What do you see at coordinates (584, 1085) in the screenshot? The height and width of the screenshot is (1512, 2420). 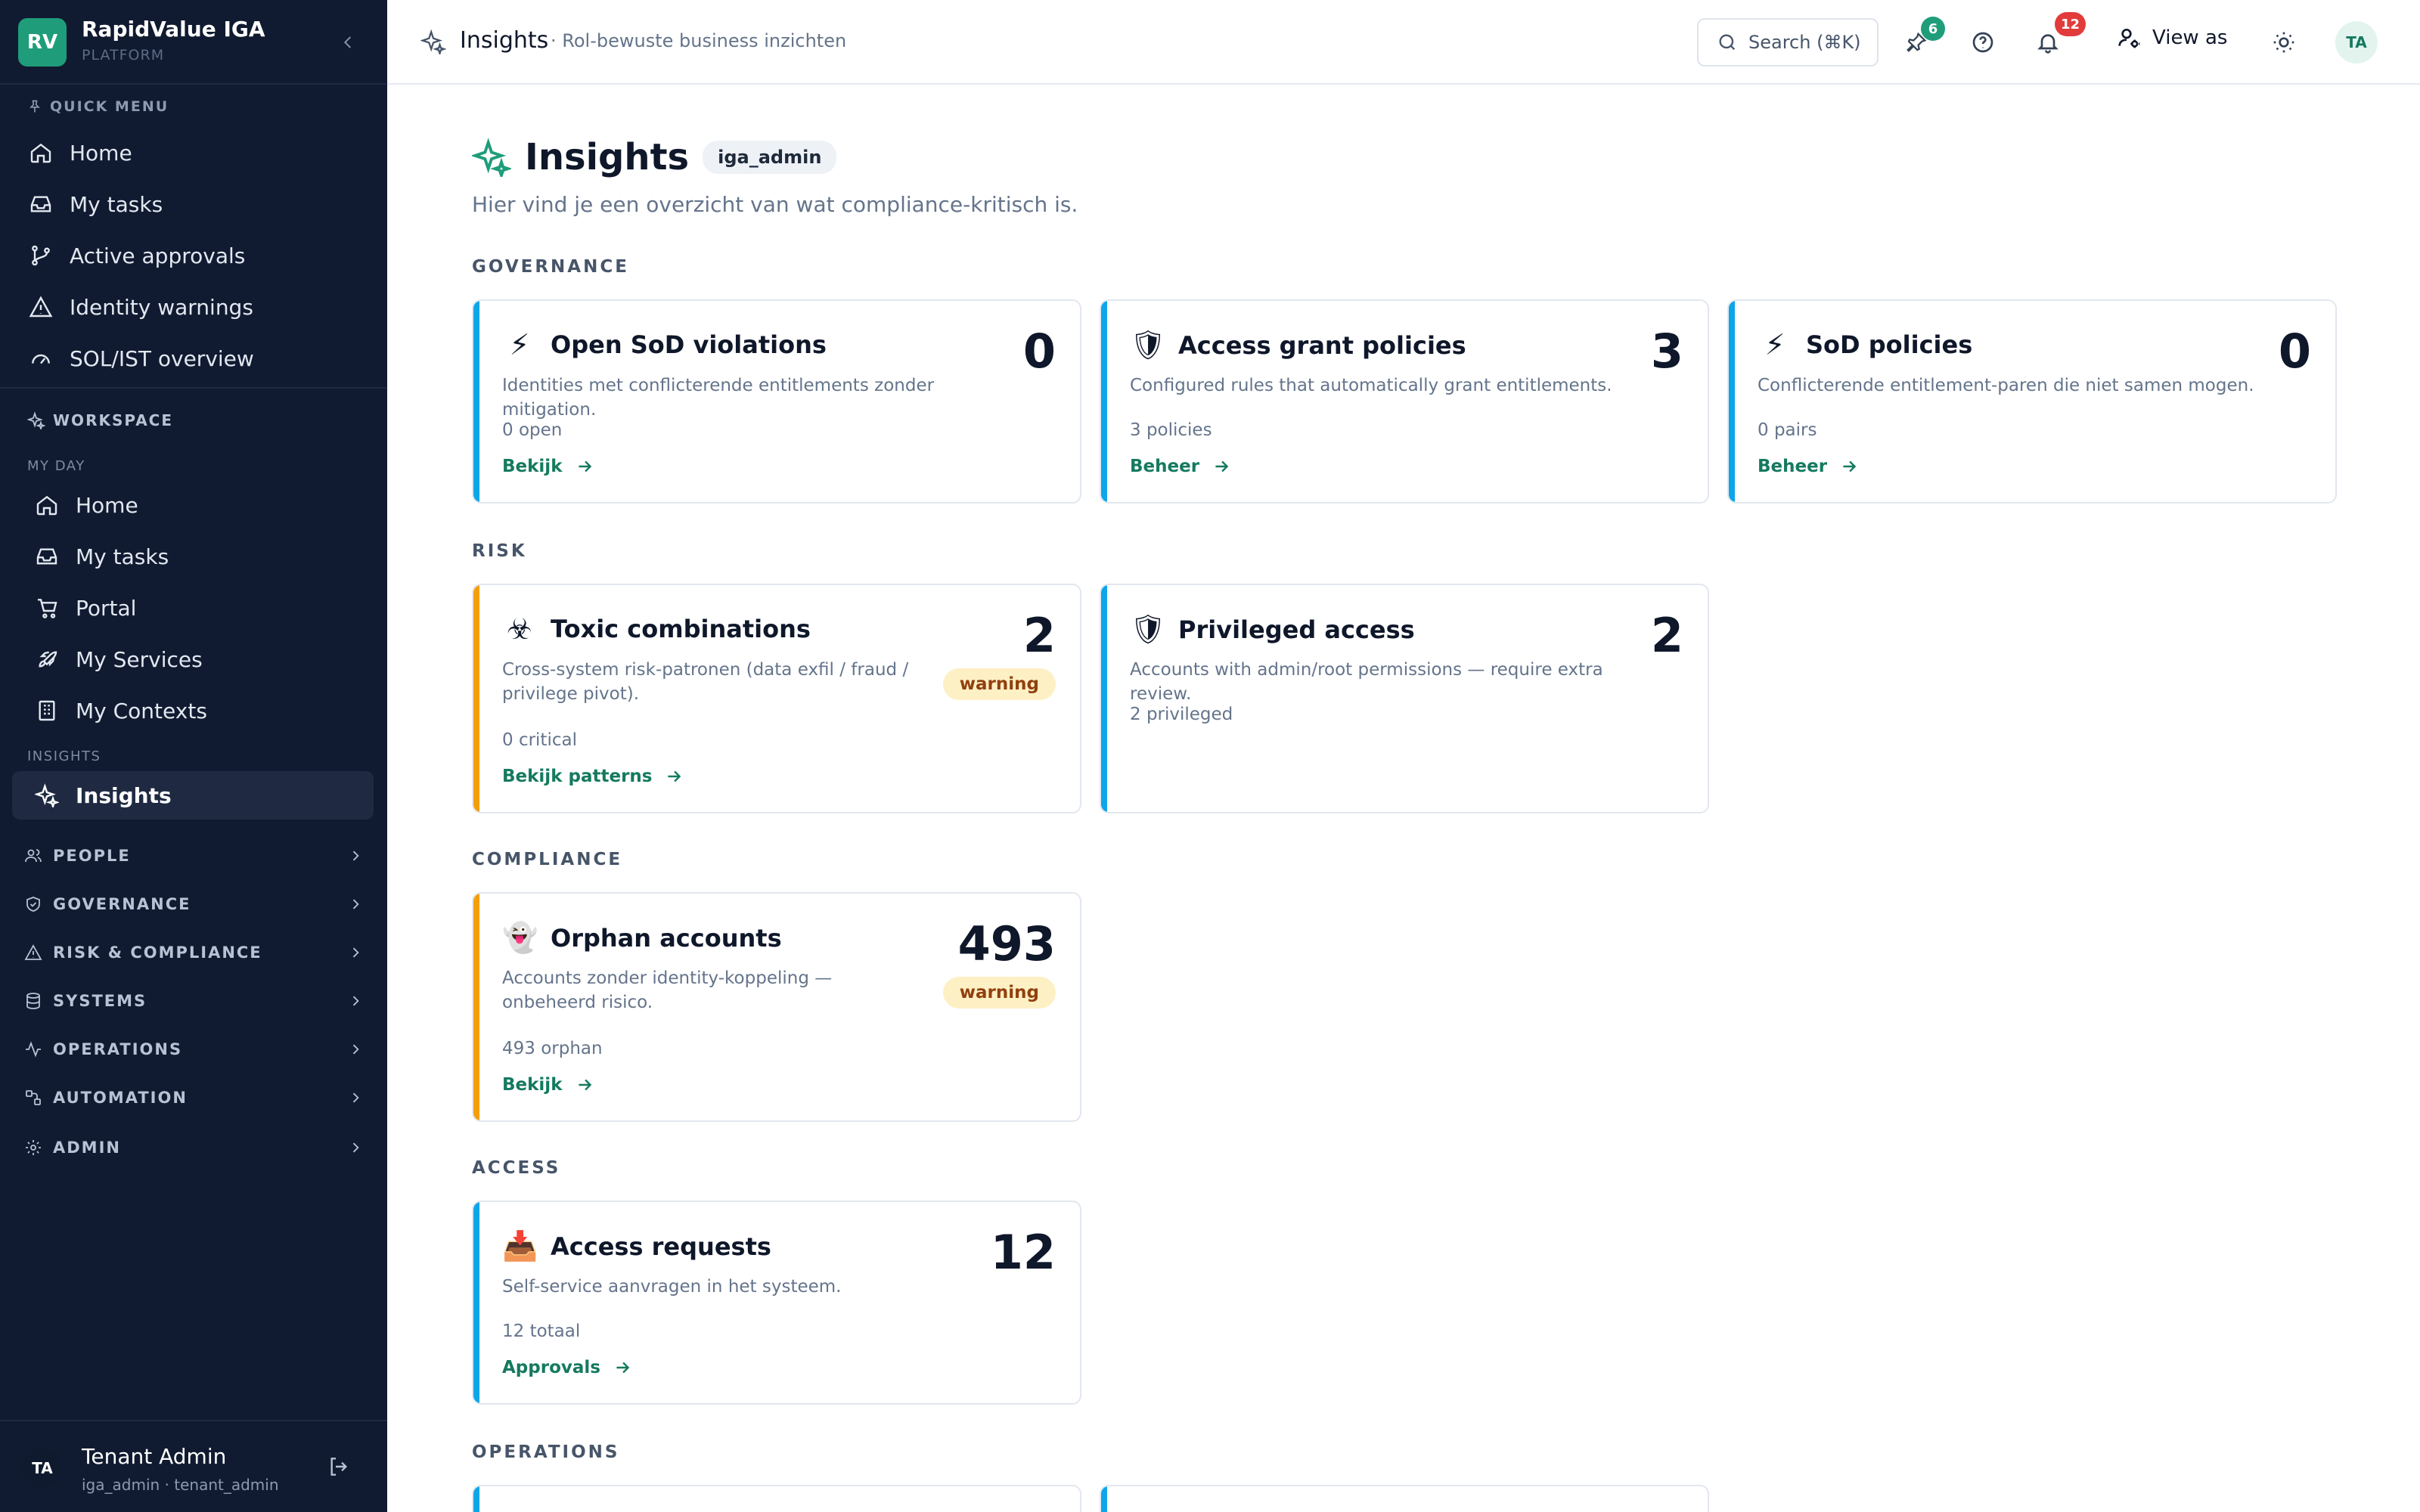 I see `arrow-right-icon` at bounding box center [584, 1085].